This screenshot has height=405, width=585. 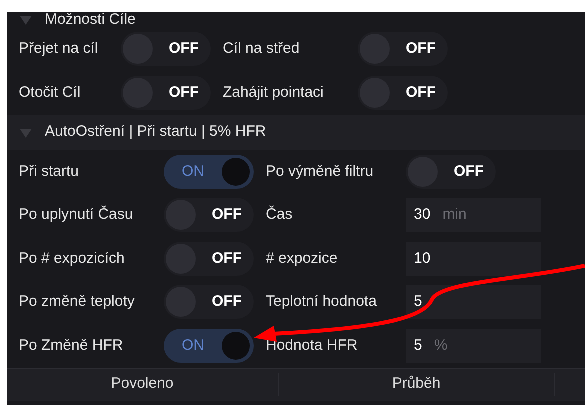 I want to click on option-label: Přejet na cíl, so click(x=59, y=48).